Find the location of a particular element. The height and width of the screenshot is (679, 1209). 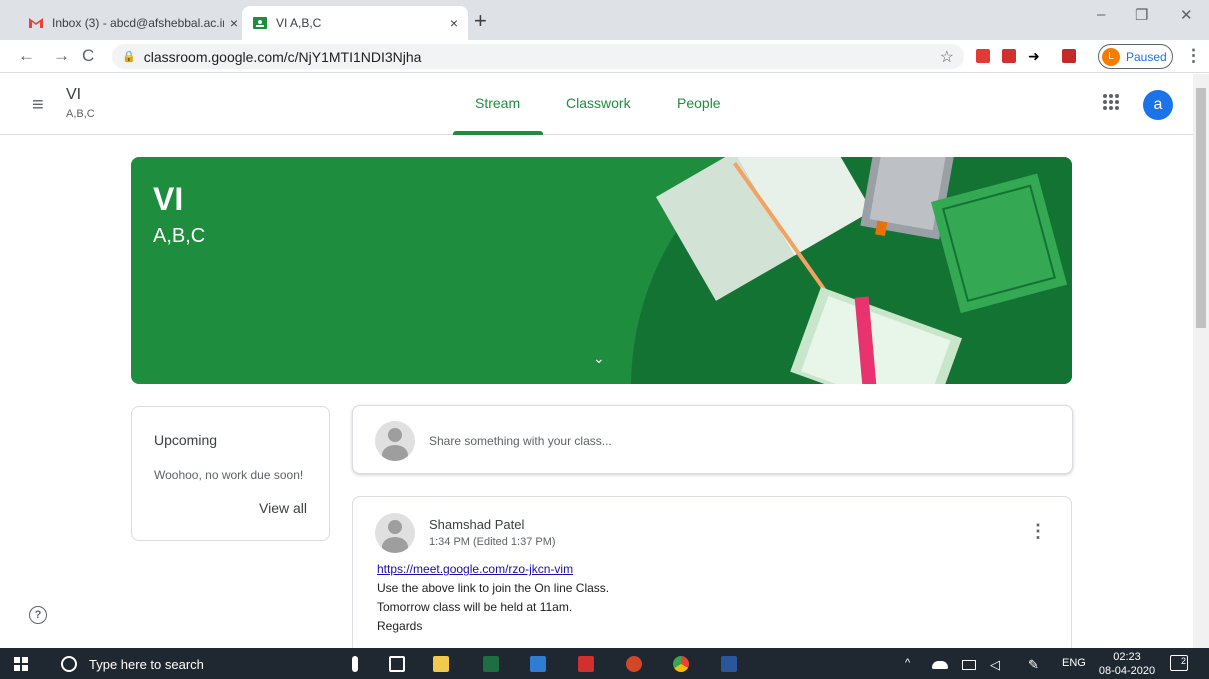

upcoming-text: Woohoo, no work due soon! is located at coordinates (229, 475).